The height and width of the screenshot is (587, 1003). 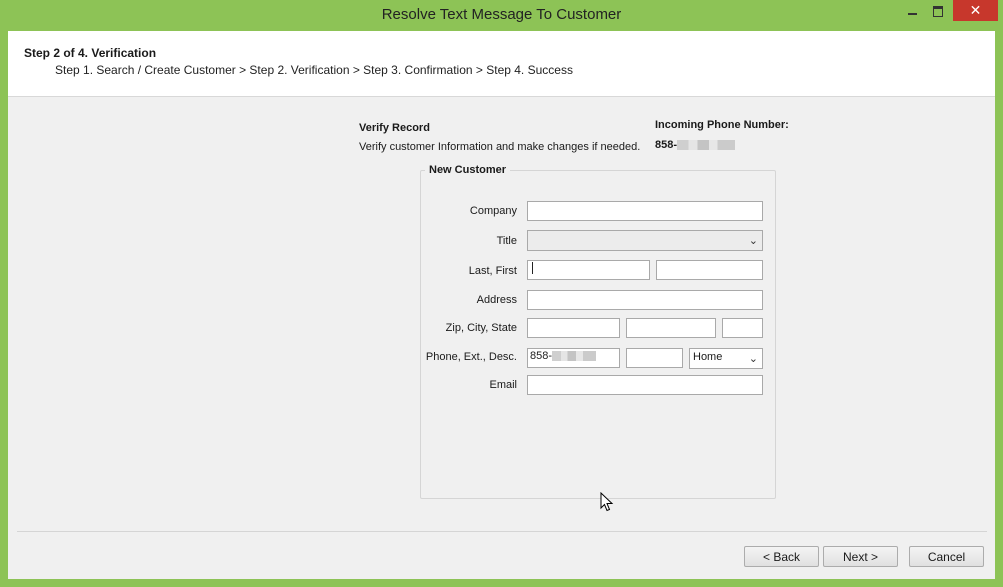 I want to click on phone-desc-value: Home, so click(x=708, y=357).